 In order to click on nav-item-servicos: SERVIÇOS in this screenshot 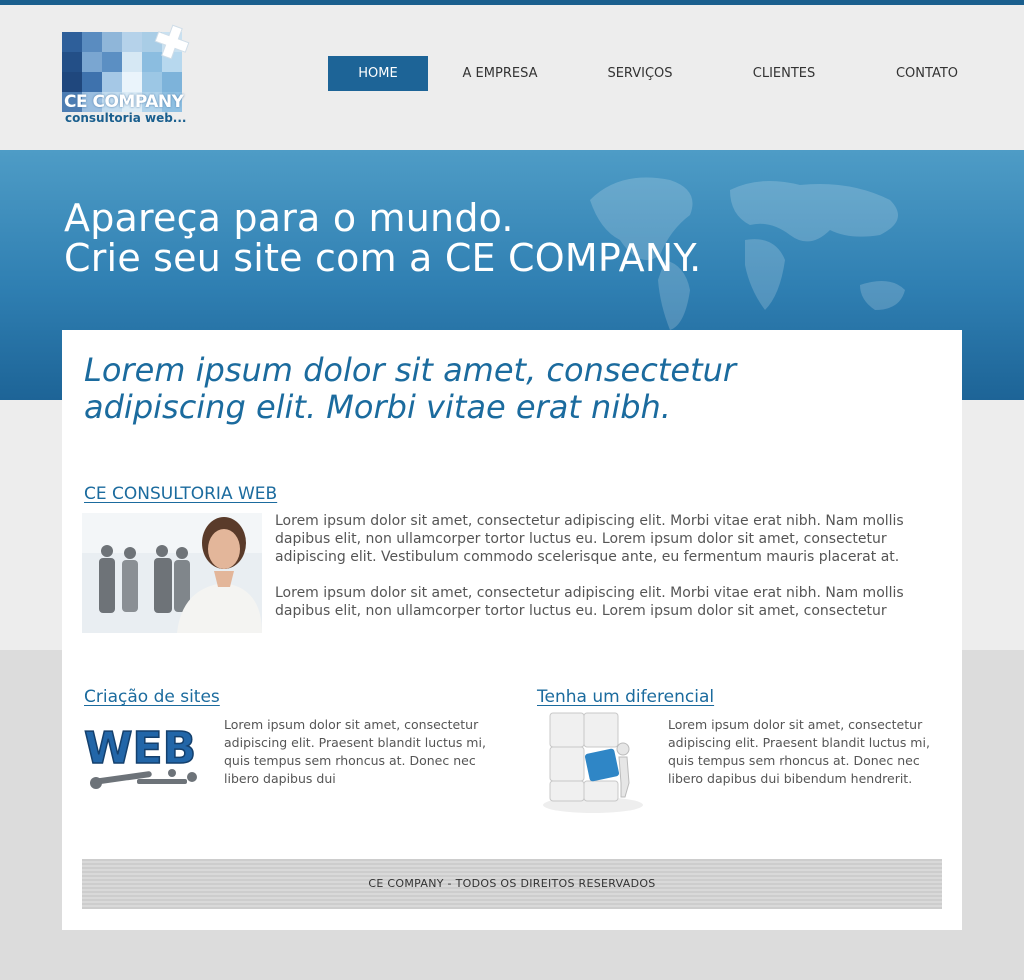, I will do `click(640, 73)`.